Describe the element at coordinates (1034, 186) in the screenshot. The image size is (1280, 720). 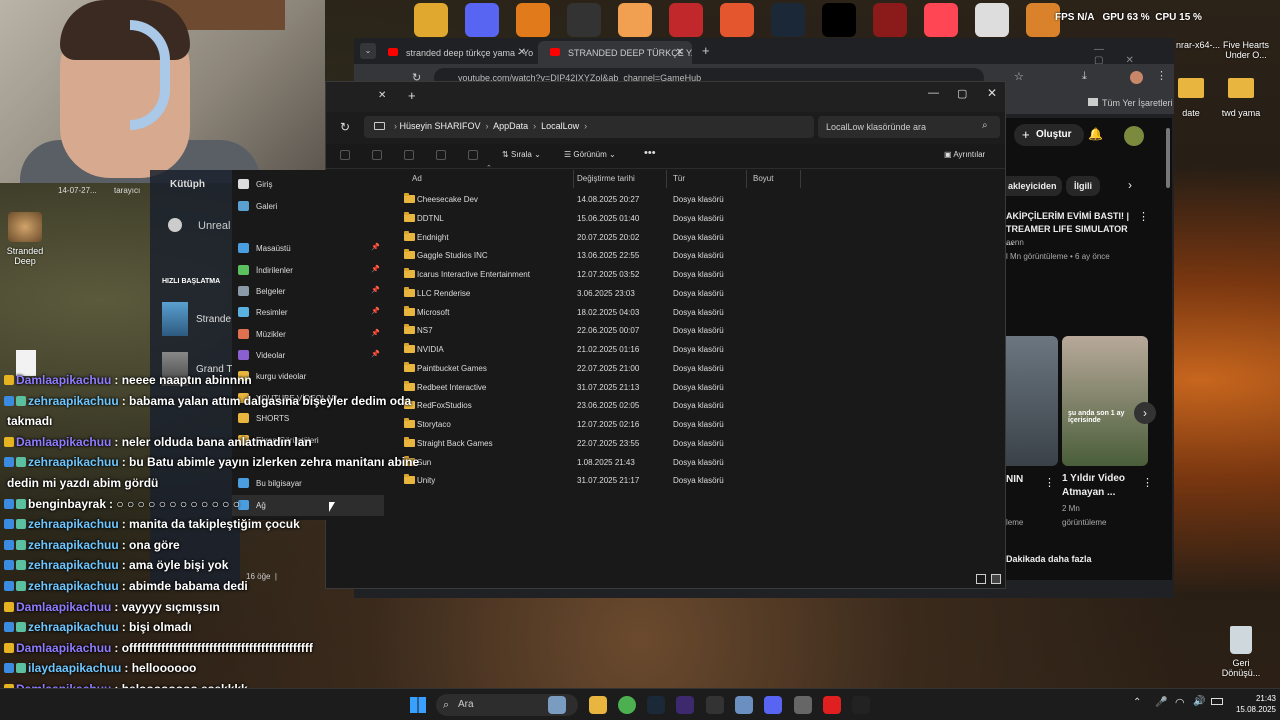
I see `chip-1: akleyiciden` at that location.